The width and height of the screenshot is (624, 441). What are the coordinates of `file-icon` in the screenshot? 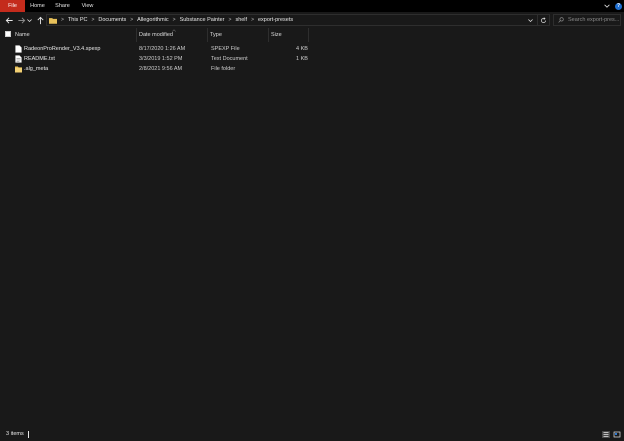 It's located at (18, 49).